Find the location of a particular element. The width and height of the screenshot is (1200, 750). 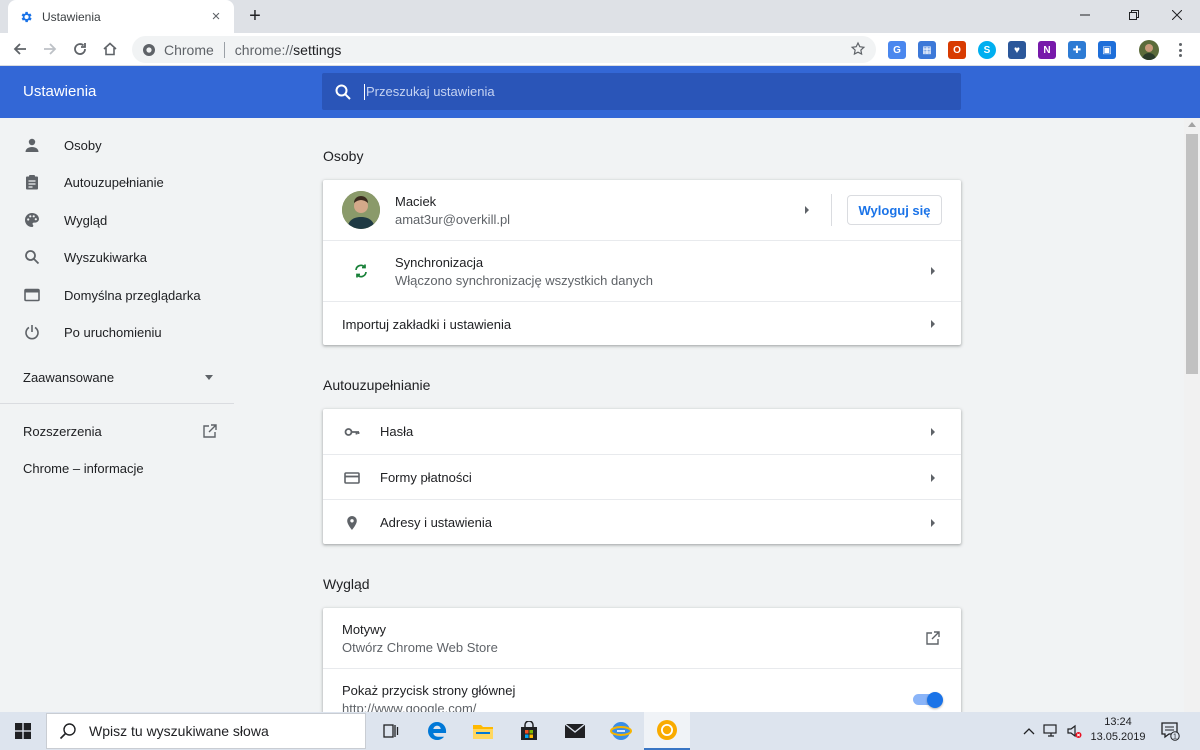

scroll-up-arrow-icon is located at coordinates (1192, 124).